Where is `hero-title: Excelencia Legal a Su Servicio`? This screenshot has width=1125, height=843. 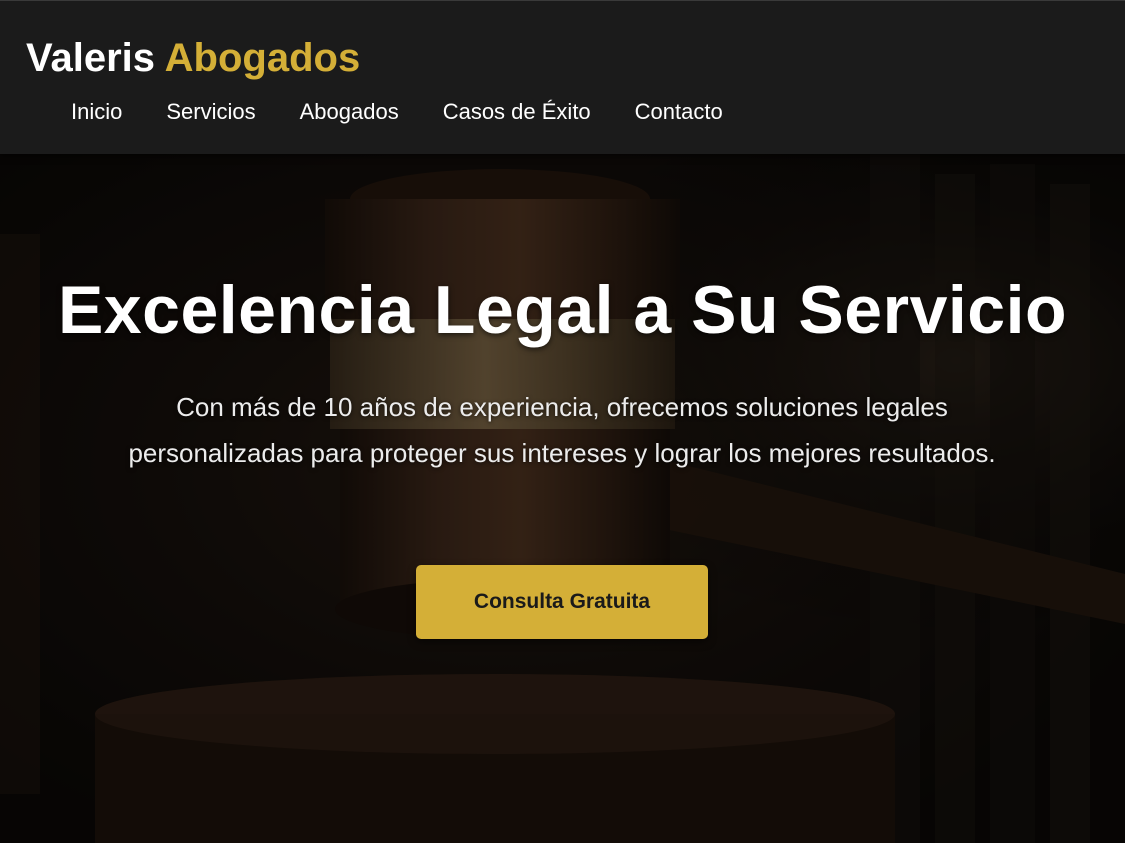
hero-title: Excelencia Legal a Su Servicio is located at coordinates (562, 310).